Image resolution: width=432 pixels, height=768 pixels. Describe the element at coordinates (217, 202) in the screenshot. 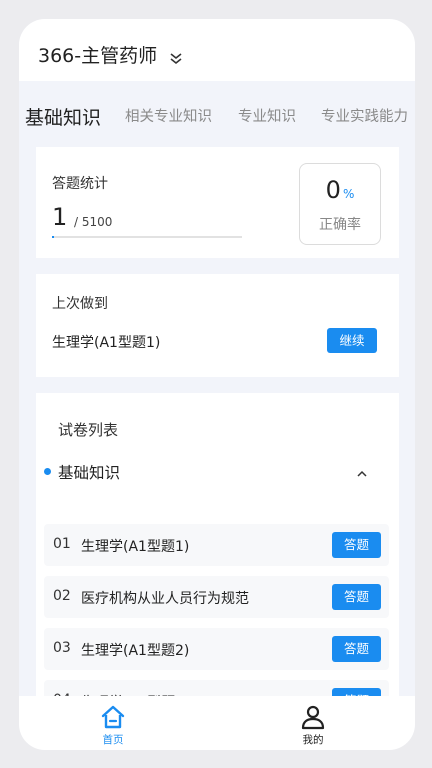

I see `stats-card: 答题统计 1 / 5100 0% 正确率` at that location.